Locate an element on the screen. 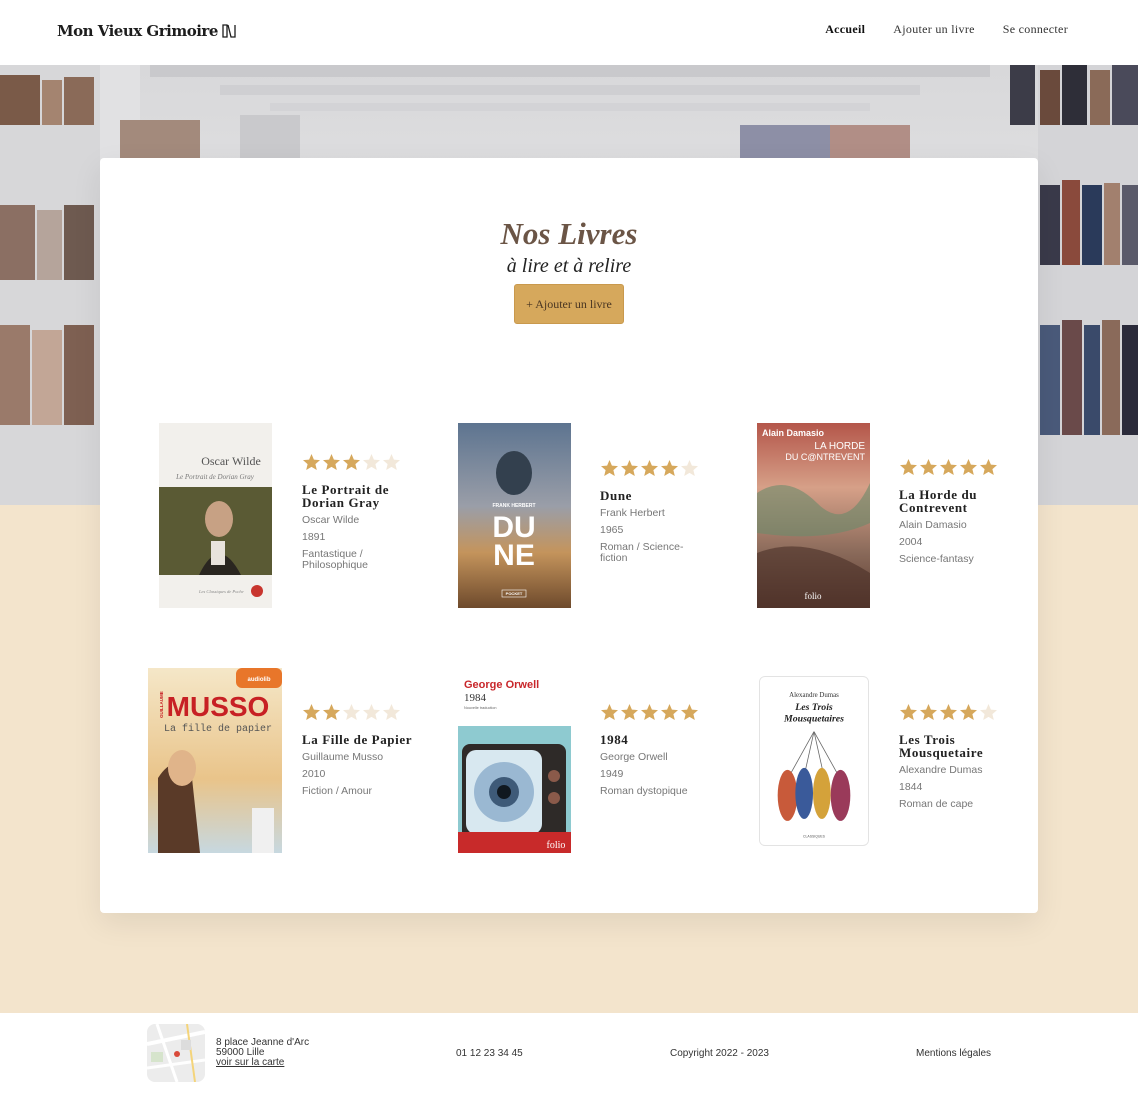  svg-text: Mousquetaires is located at coordinates (813, 719).